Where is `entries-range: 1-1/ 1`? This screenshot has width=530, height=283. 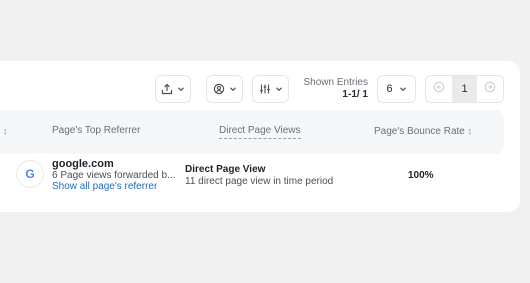 entries-range: 1-1/ 1 is located at coordinates (355, 94).